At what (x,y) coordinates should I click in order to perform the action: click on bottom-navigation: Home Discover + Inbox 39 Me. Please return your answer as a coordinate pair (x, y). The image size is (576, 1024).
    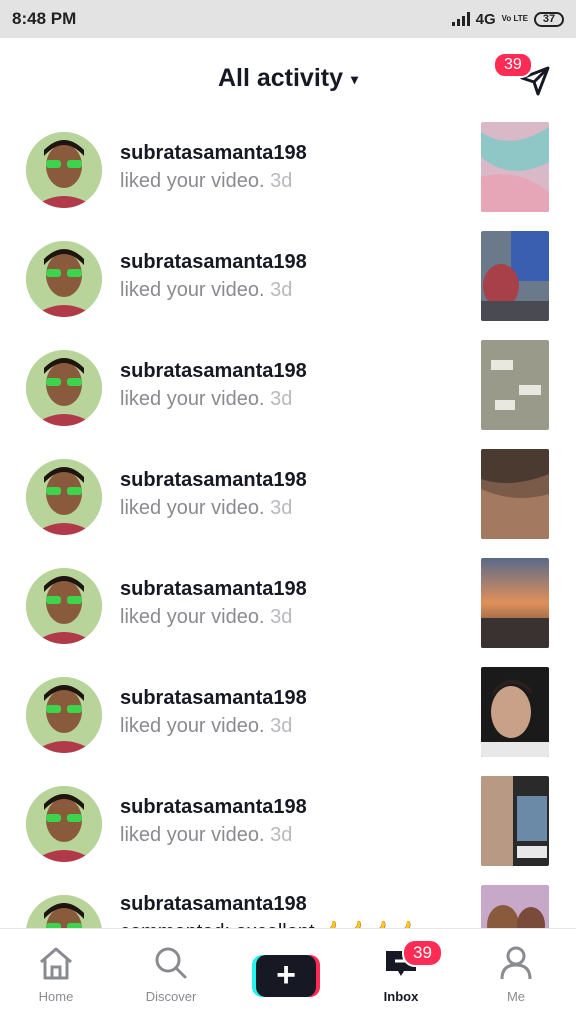
    Looking at the image, I should click on (288, 976).